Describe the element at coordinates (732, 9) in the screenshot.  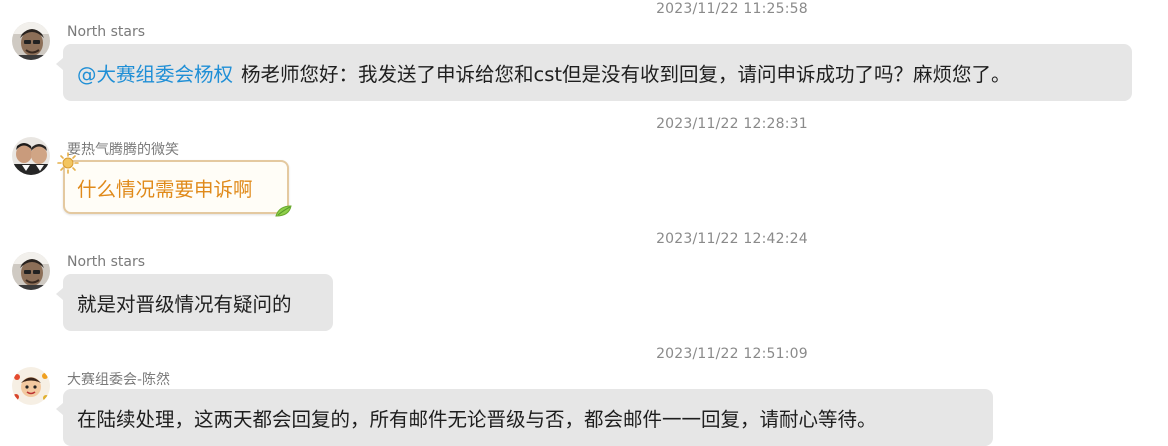
I see `timestamp: 2023/11/22 11:25:58` at that location.